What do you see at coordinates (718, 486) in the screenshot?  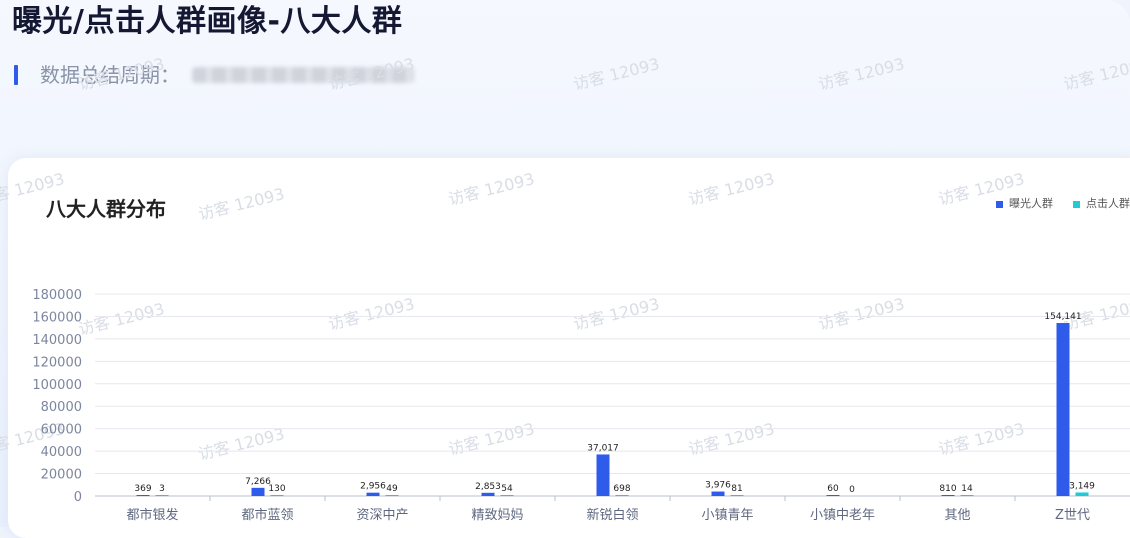 I see `data-label: 3,976` at bounding box center [718, 486].